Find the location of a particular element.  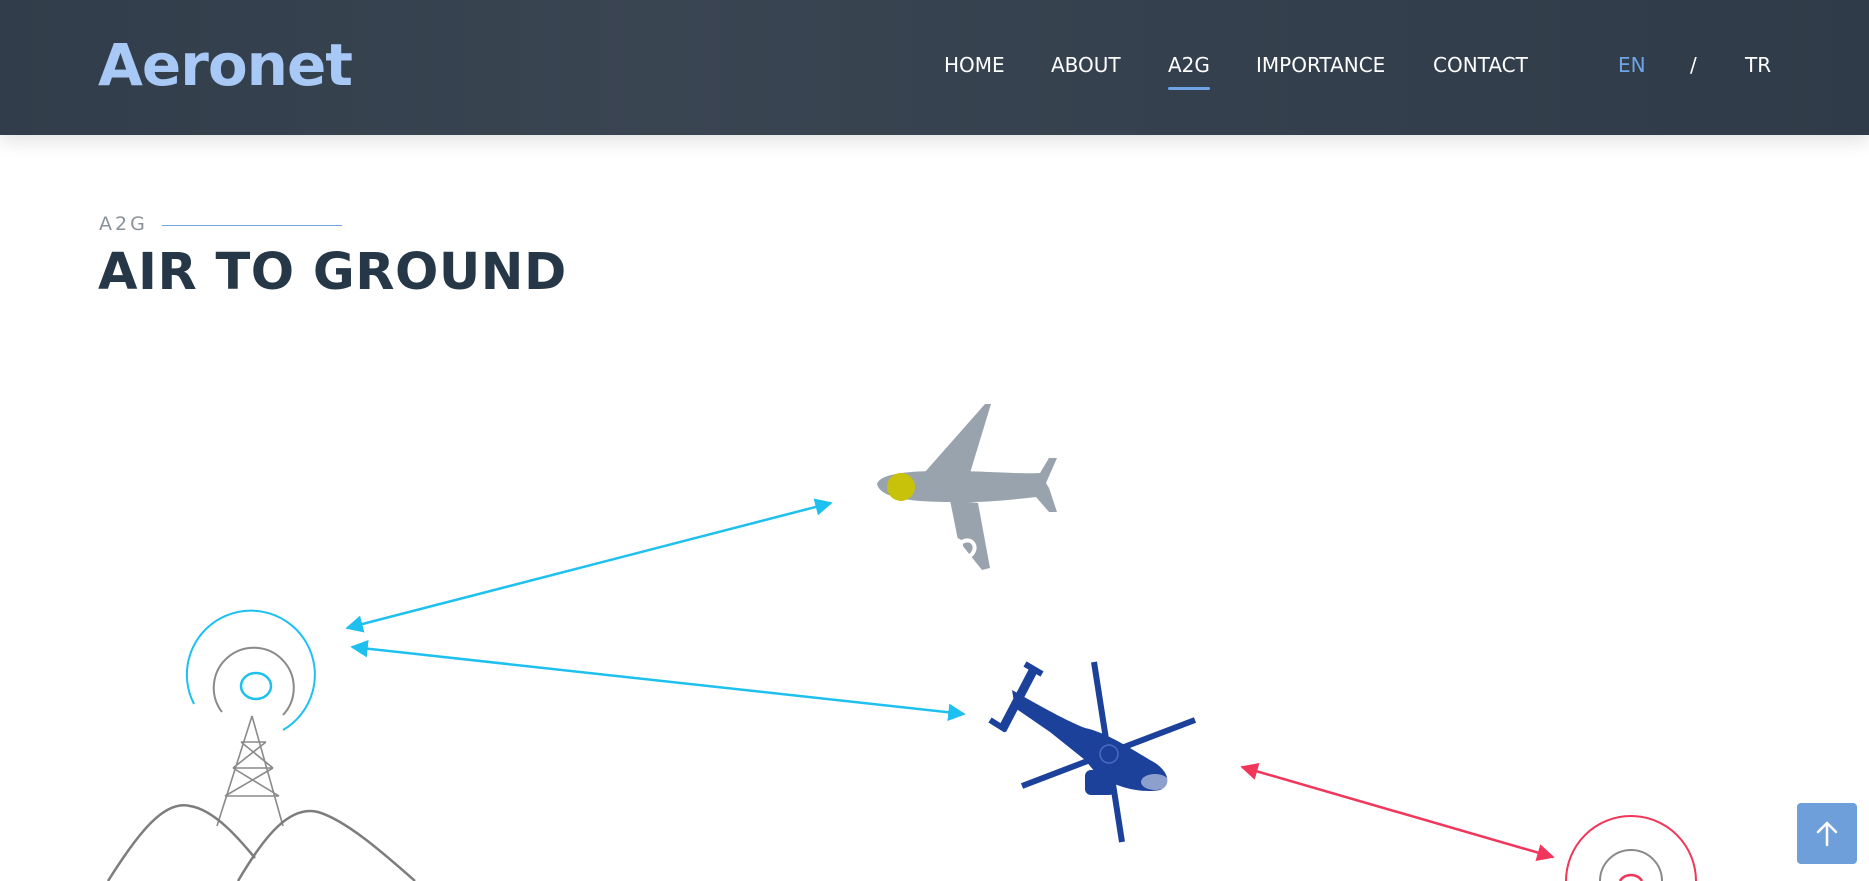

back-to-top-button is located at coordinates (1827, 833).